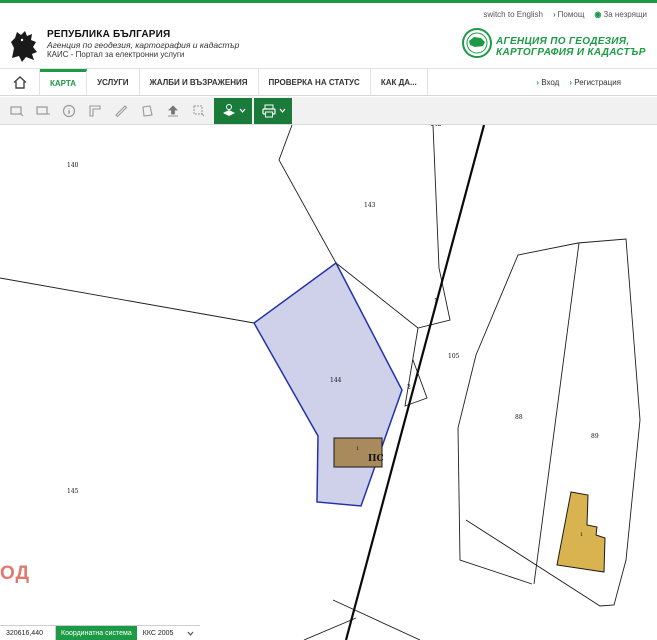  What do you see at coordinates (336, 380) in the screenshot?
I see `parcel-label-144: 144` at bounding box center [336, 380].